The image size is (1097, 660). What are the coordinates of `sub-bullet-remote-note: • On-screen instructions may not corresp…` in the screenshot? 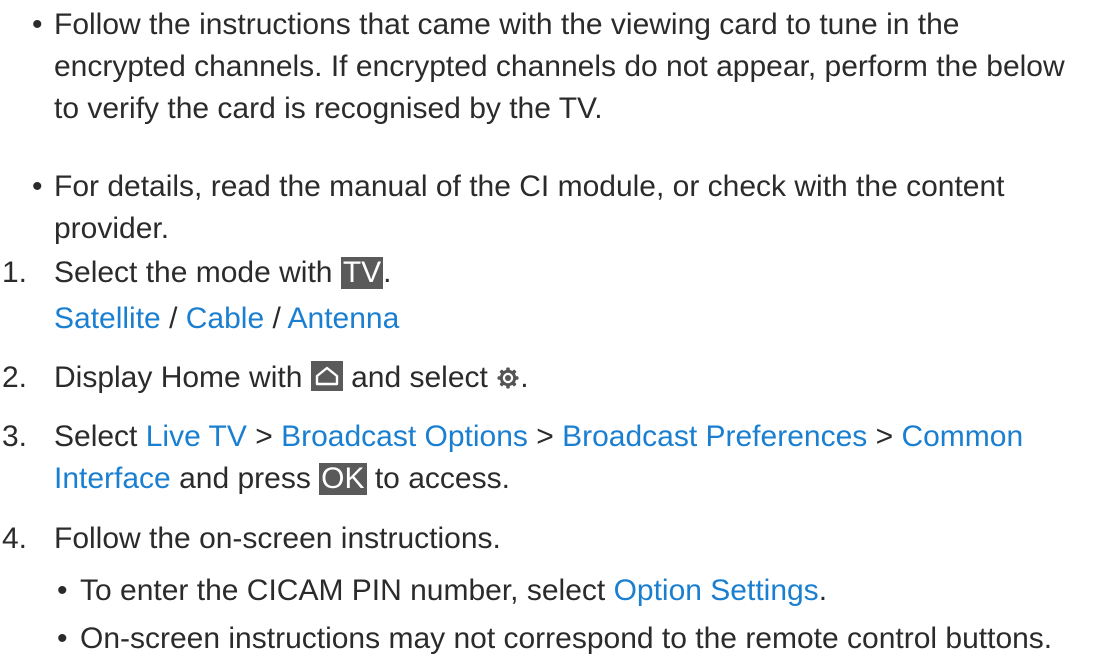 It's located at (548, 639).